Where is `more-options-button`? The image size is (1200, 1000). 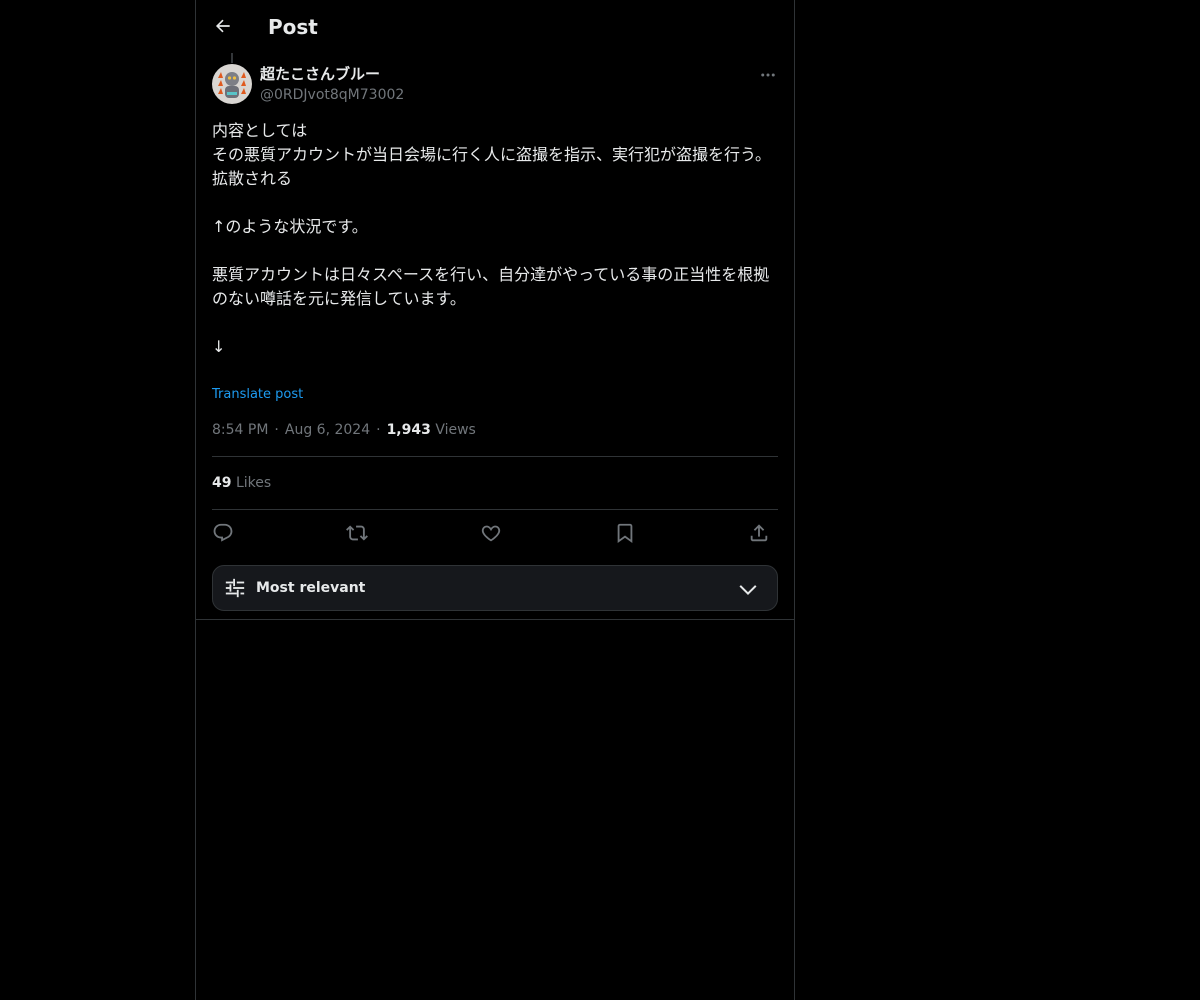 more-options-button is located at coordinates (768, 75).